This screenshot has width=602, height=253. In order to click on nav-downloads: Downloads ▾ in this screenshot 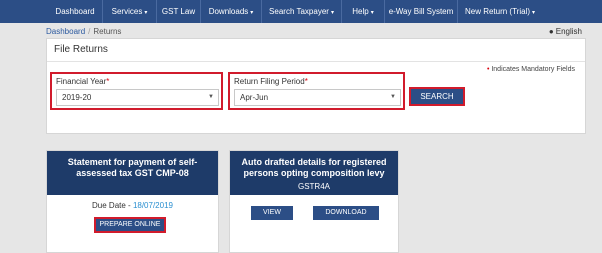, I will do `click(231, 11)`.